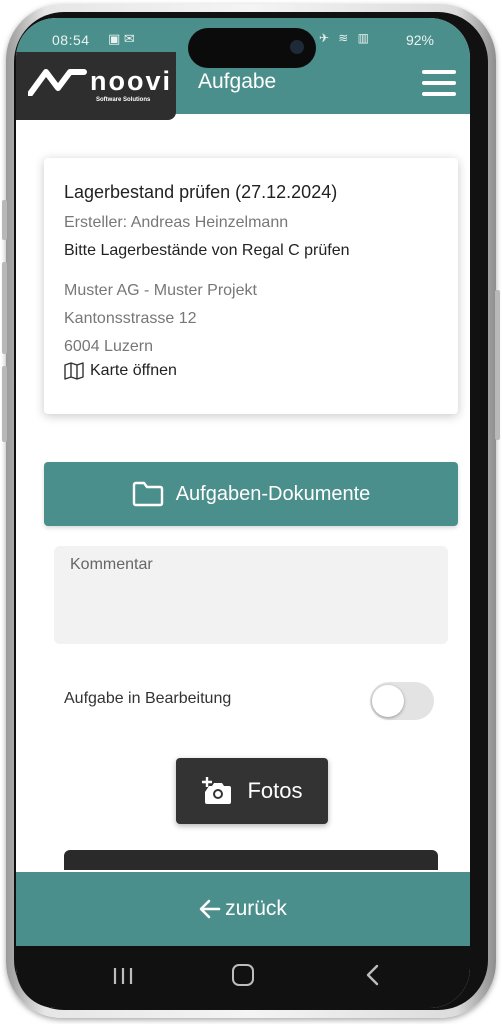 The width and height of the screenshot is (502, 1024). What do you see at coordinates (57, 82) in the screenshot?
I see `noovi-logo-icon` at bounding box center [57, 82].